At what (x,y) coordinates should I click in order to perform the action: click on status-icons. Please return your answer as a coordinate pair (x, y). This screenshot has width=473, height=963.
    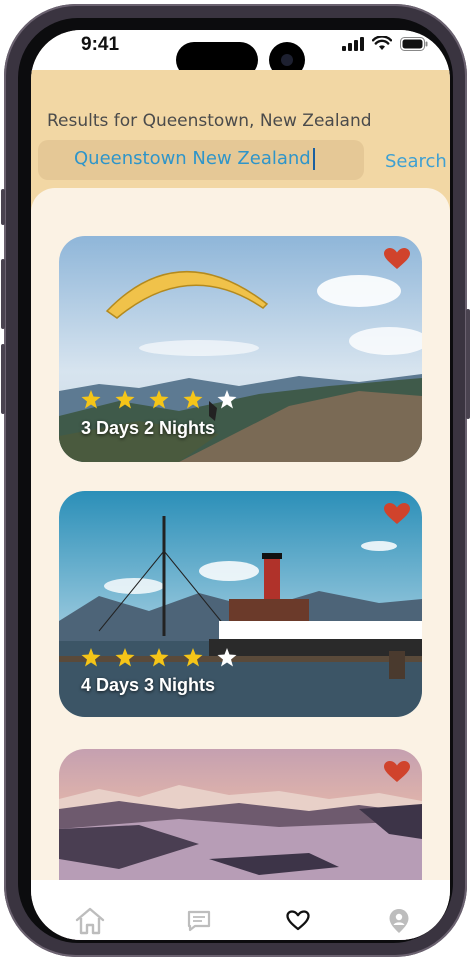
    Looking at the image, I should click on (385, 43).